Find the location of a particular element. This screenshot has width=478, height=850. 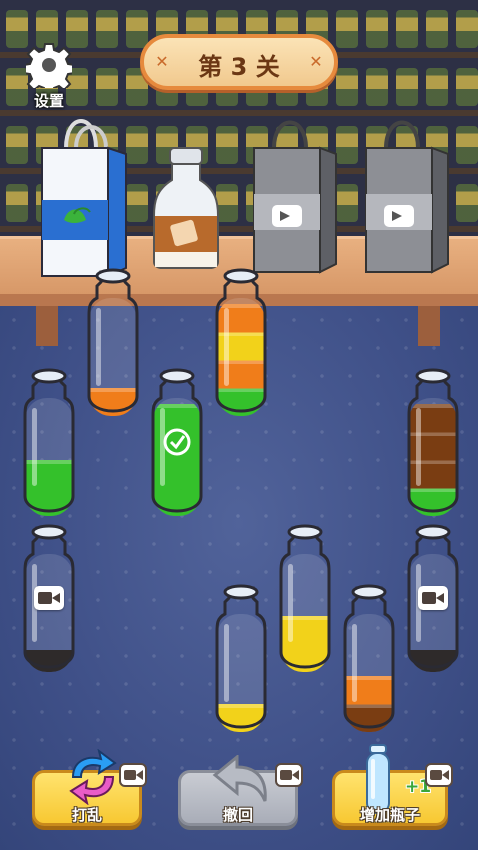

settings-button: 设置 is located at coordinates (49, 76).